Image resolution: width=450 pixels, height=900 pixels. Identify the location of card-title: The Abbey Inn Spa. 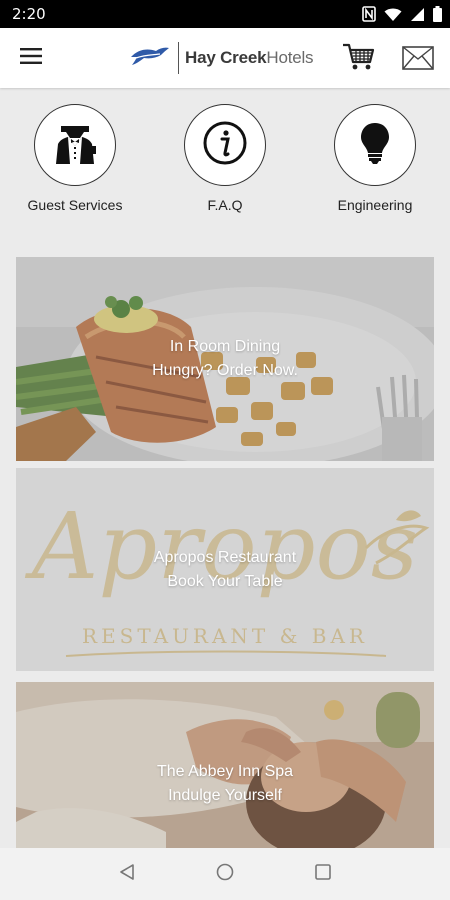
(225, 771).